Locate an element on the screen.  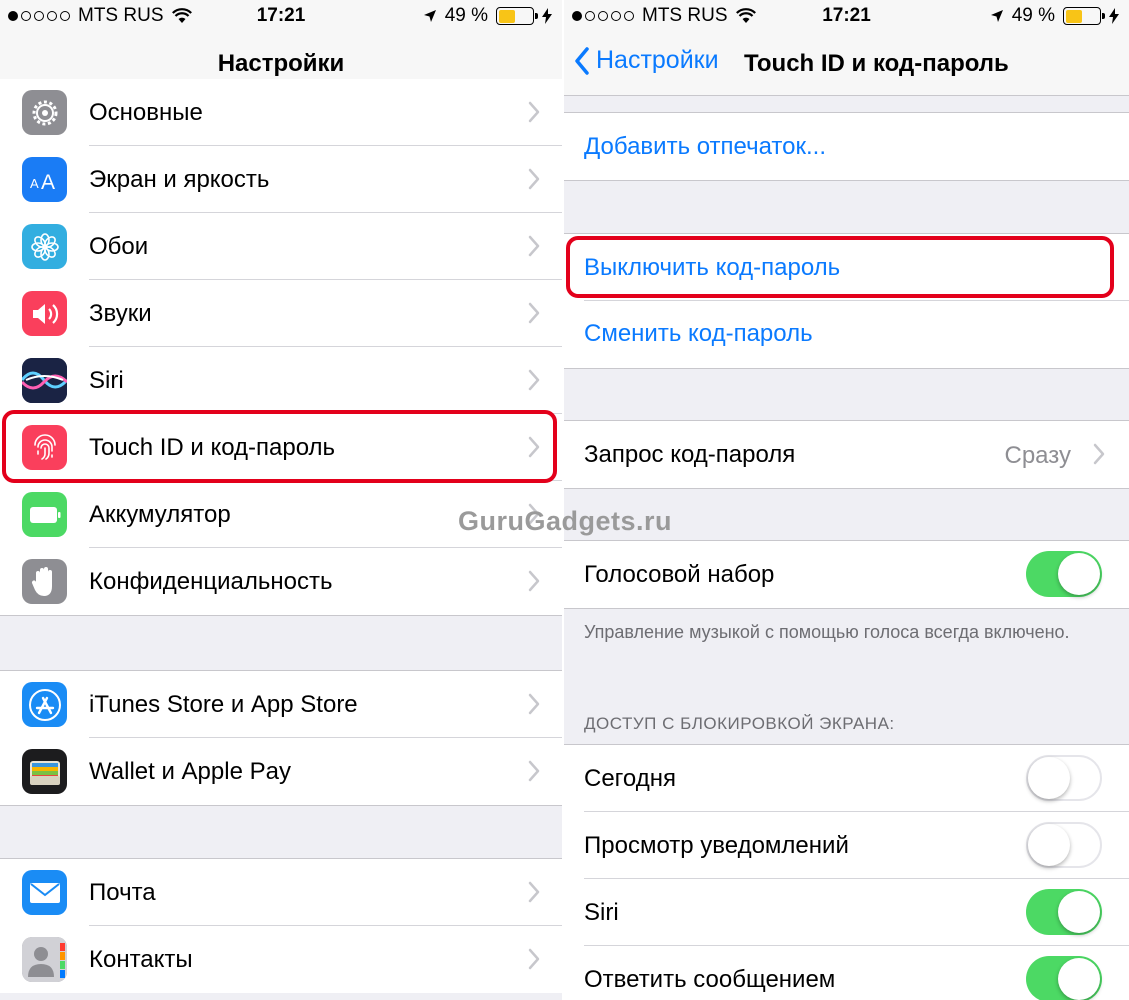
hand-icon is located at coordinates (44, 581).